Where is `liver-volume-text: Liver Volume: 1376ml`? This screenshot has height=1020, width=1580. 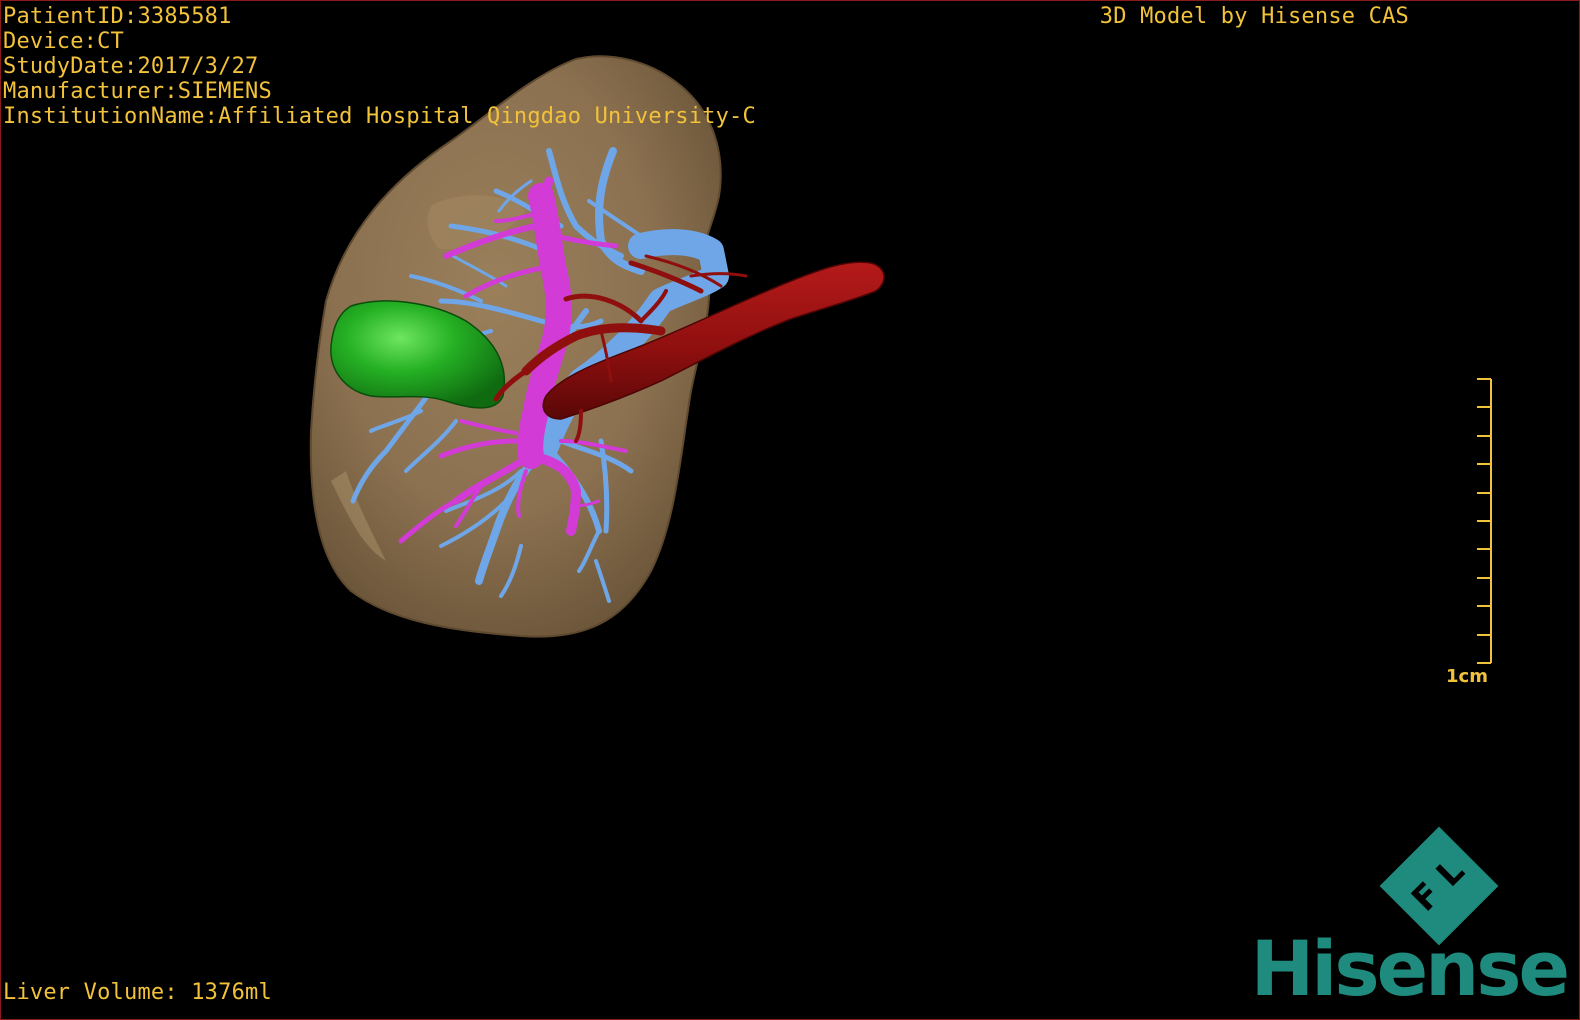
liver-volume-text: Liver Volume: 1376ml is located at coordinates (137, 992).